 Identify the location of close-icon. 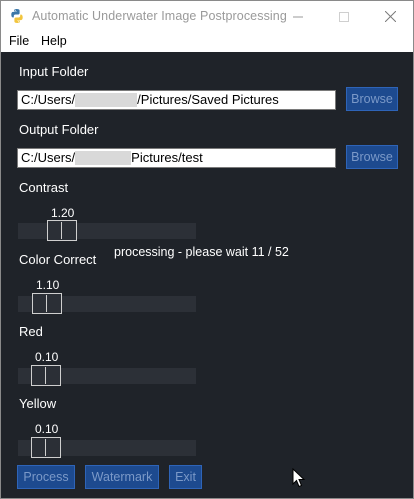
(390, 16).